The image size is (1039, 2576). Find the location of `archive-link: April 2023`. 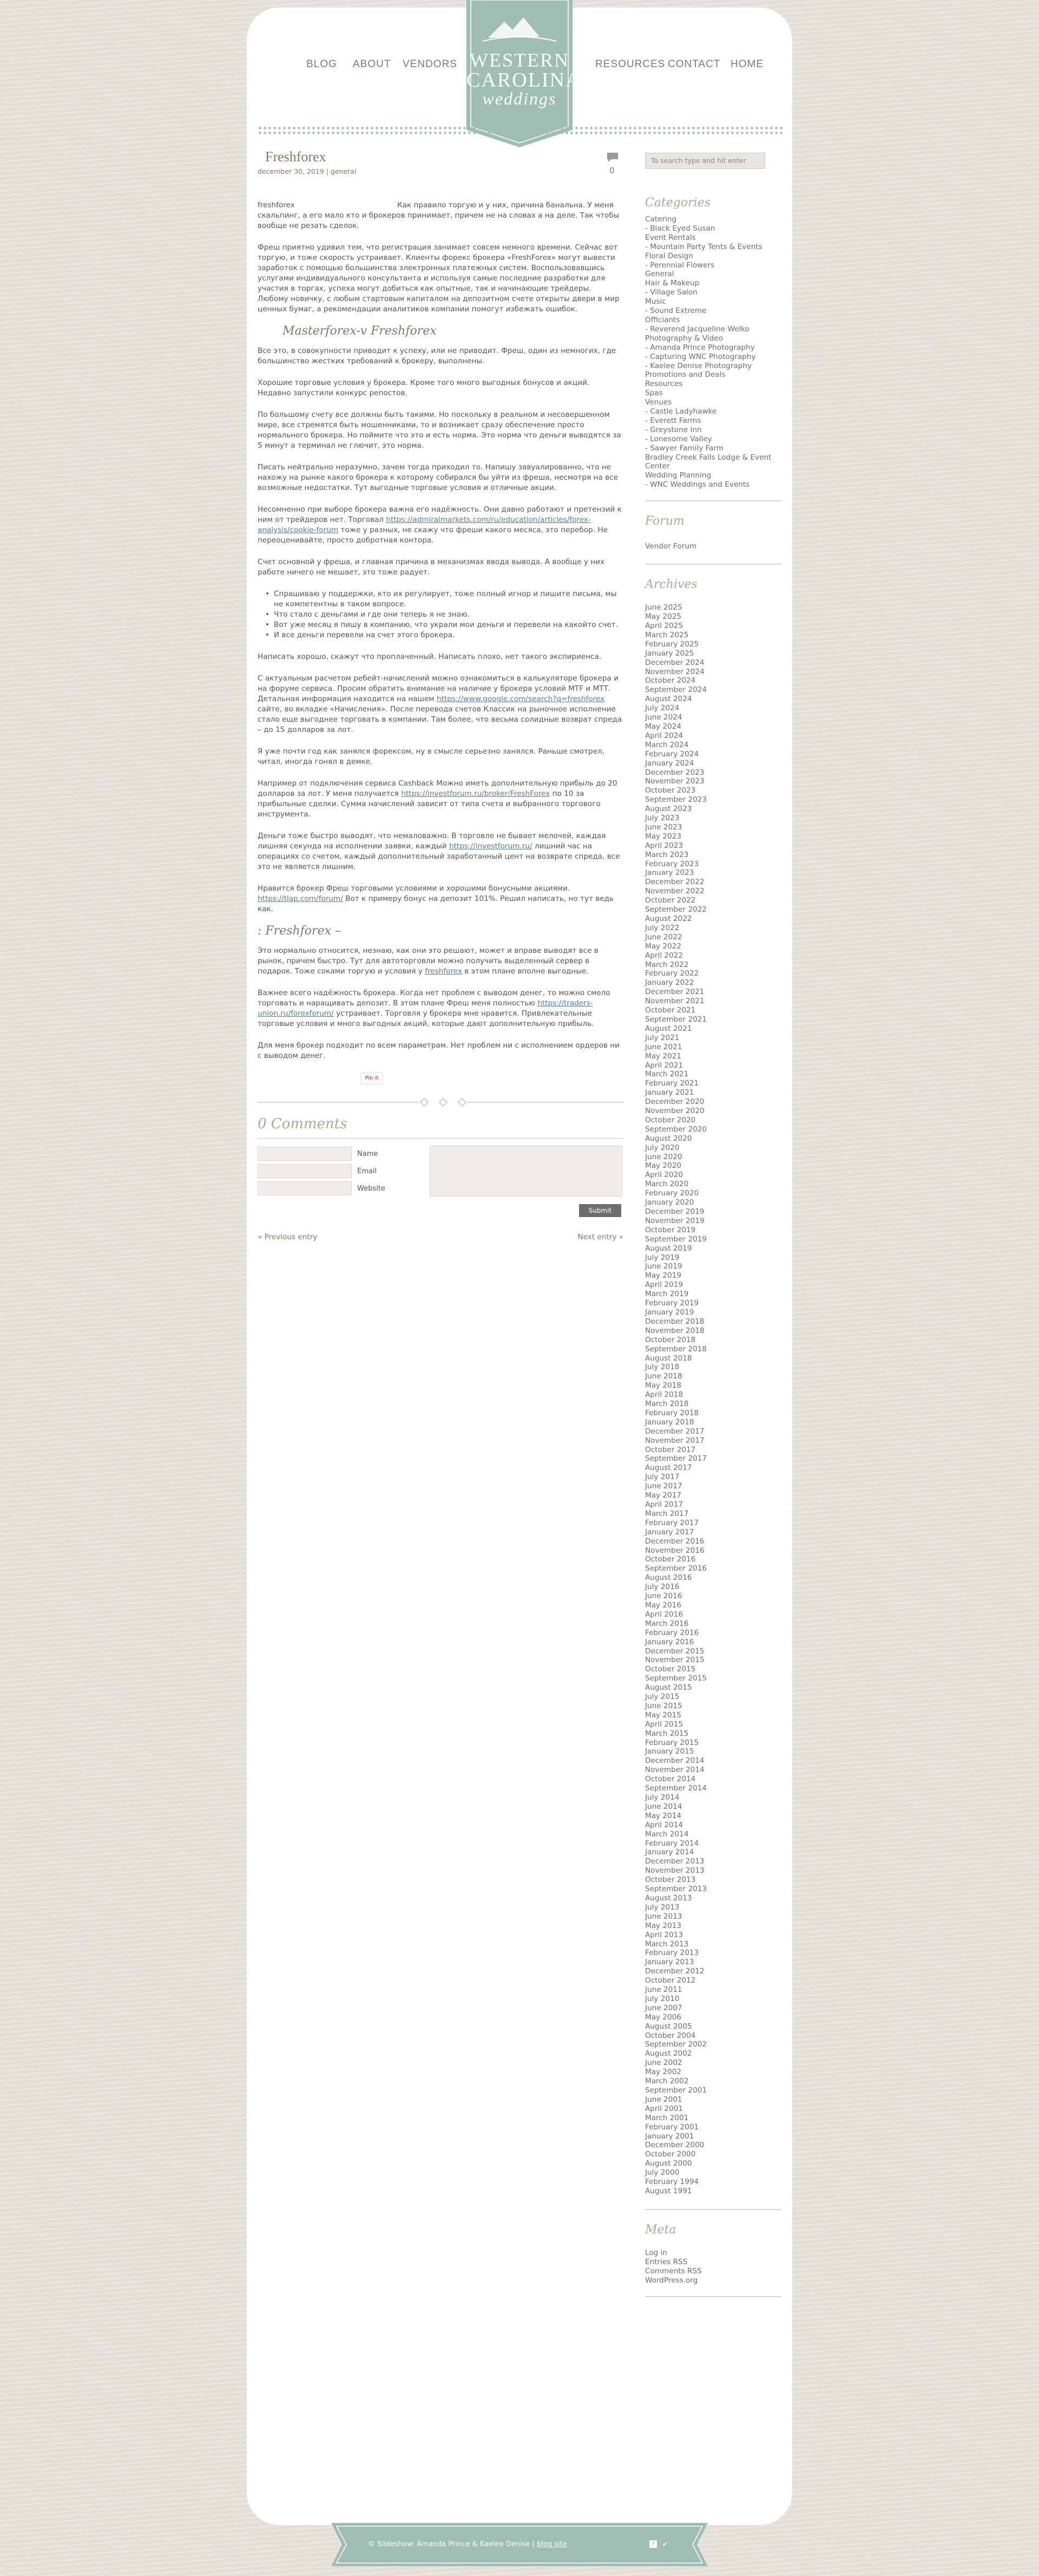

archive-link: April 2023 is located at coordinates (713, 846).